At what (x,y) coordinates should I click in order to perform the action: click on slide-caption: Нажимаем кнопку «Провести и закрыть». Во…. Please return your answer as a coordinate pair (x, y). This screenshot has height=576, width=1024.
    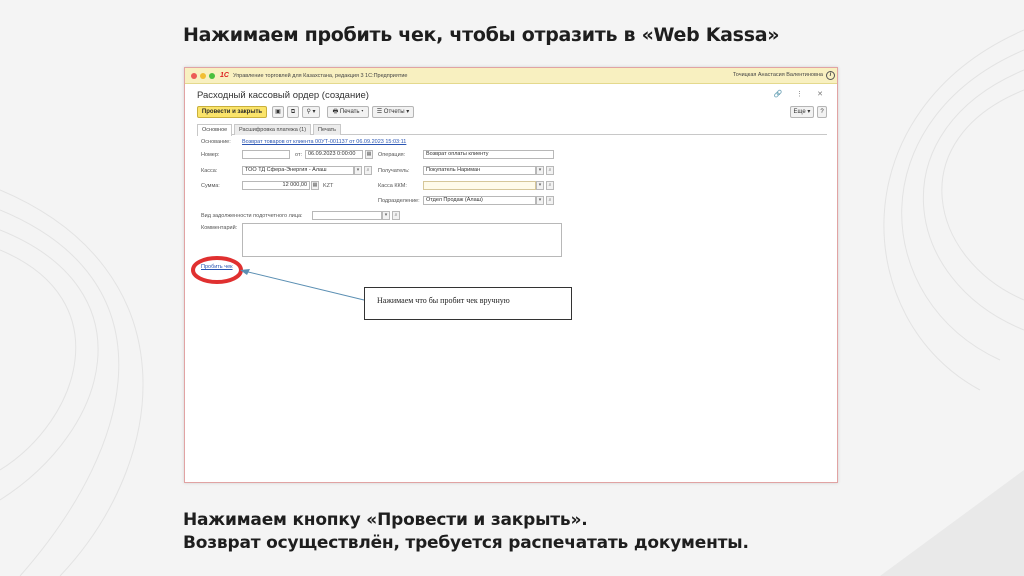
    Looking at the image, I should click on (466, 532).